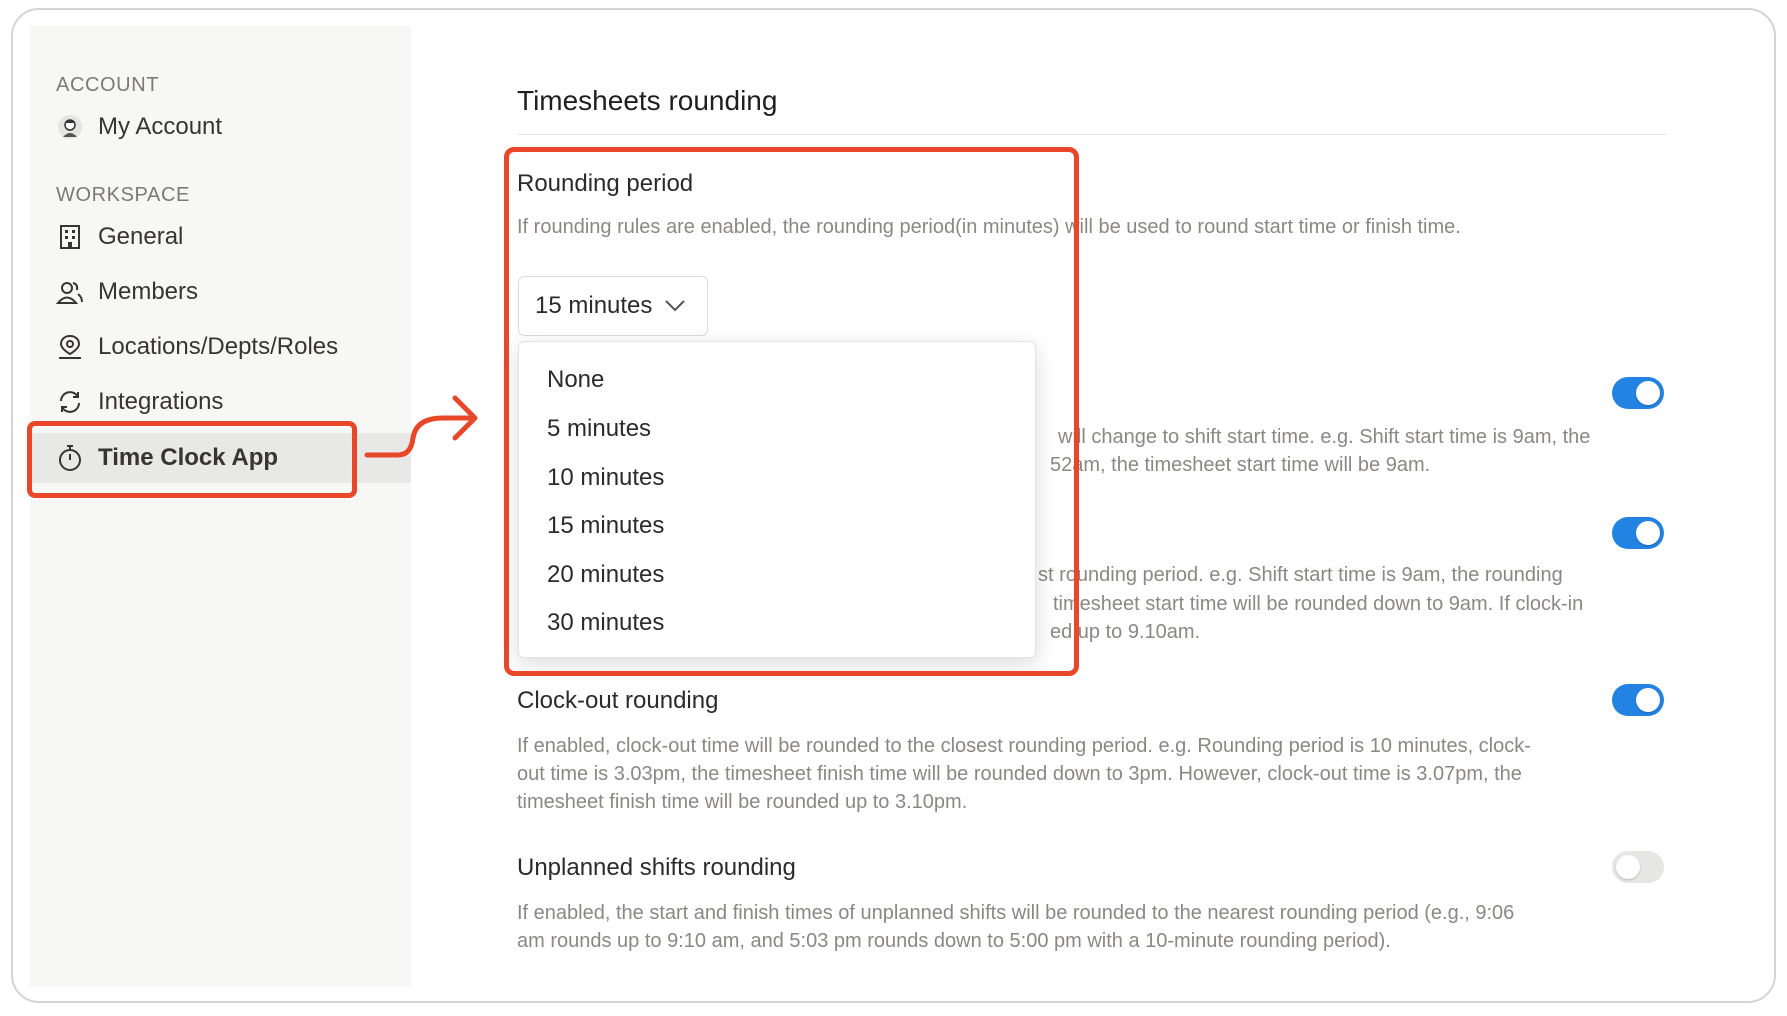  Describe the element at coordinates (188, 457) in the screenshot. I see `sidebar-item-label: Time Clock App` at that location.